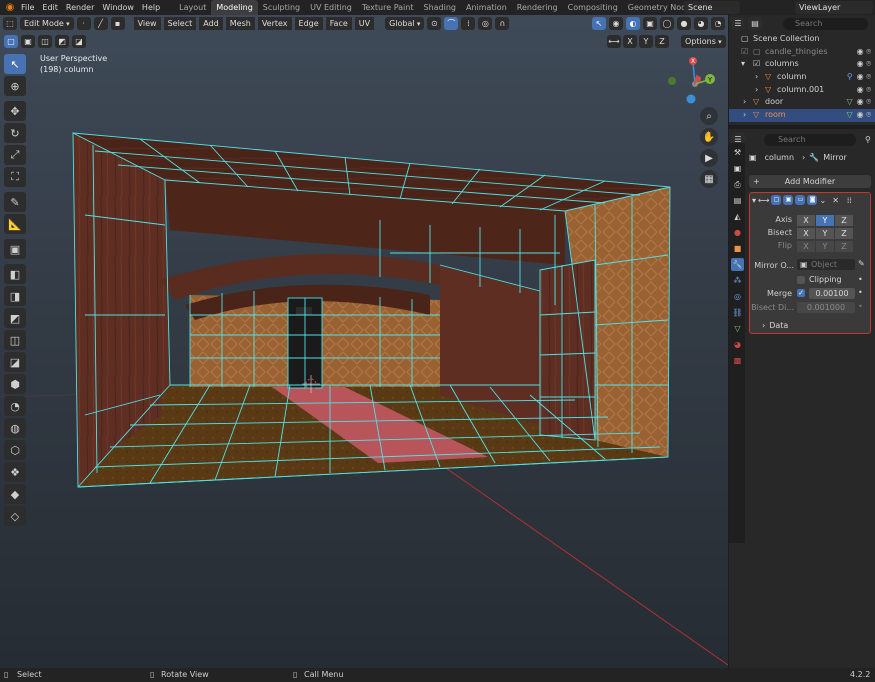 This screenshot has width=875, height=682. I want to click on smooth-tool-icon: ◍, so click(15, 428).